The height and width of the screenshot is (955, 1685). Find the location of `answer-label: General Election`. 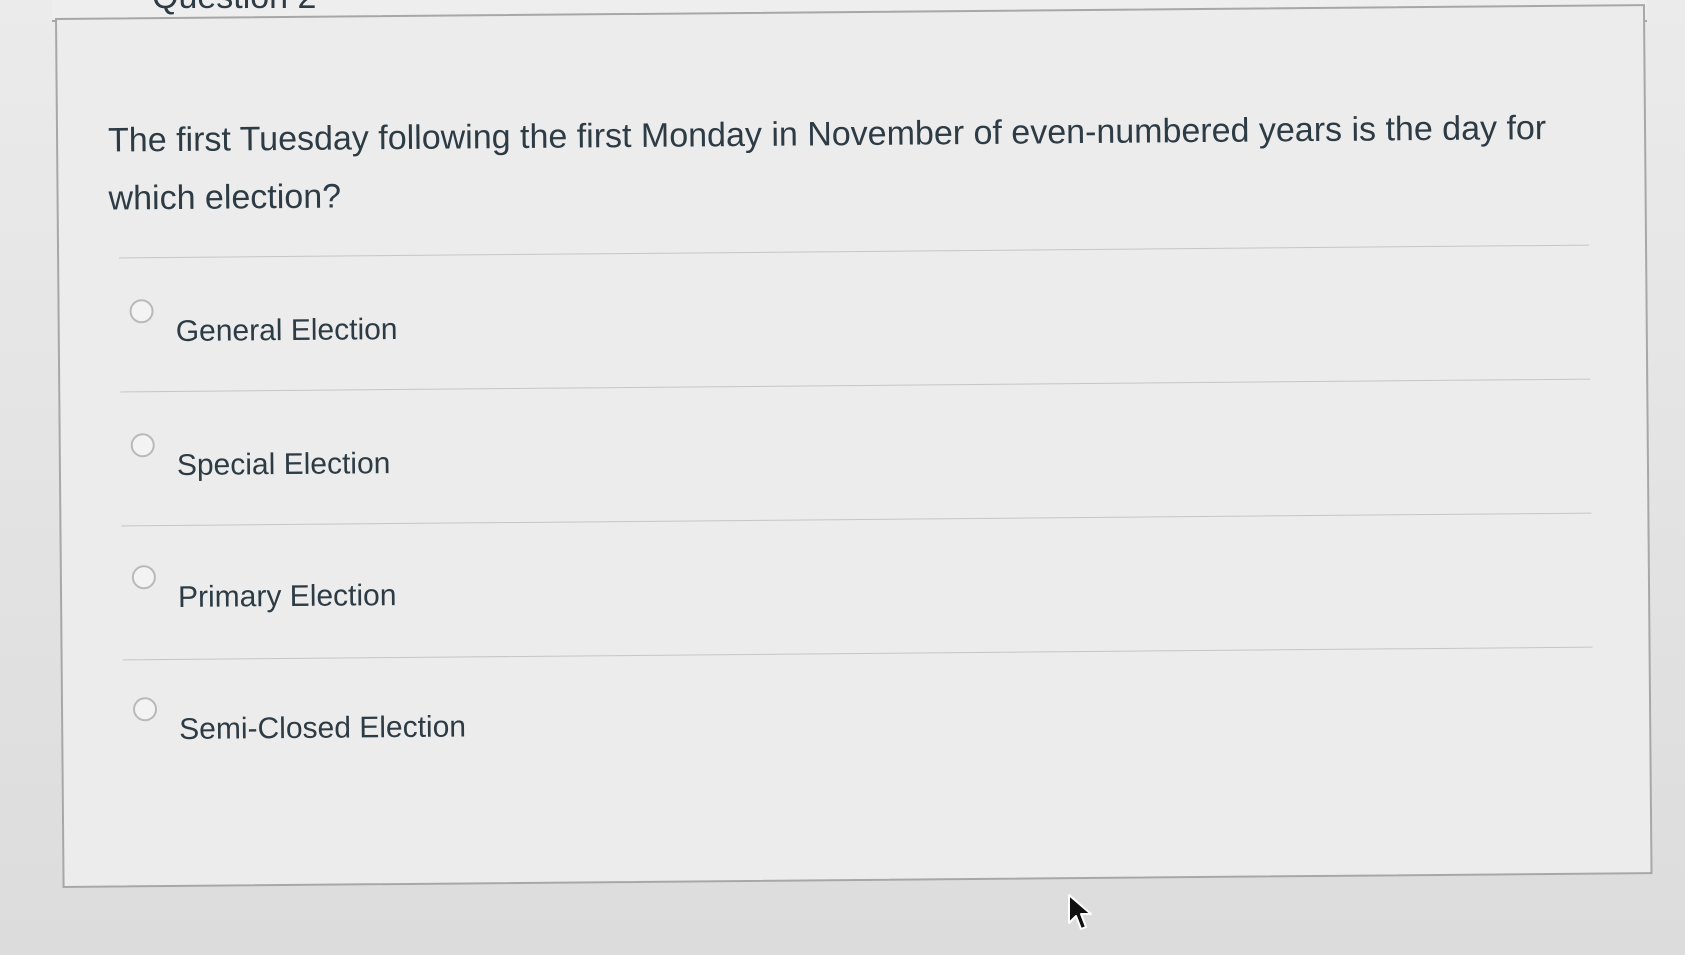

answer-label: General Election is located at coordinates (286, 330).